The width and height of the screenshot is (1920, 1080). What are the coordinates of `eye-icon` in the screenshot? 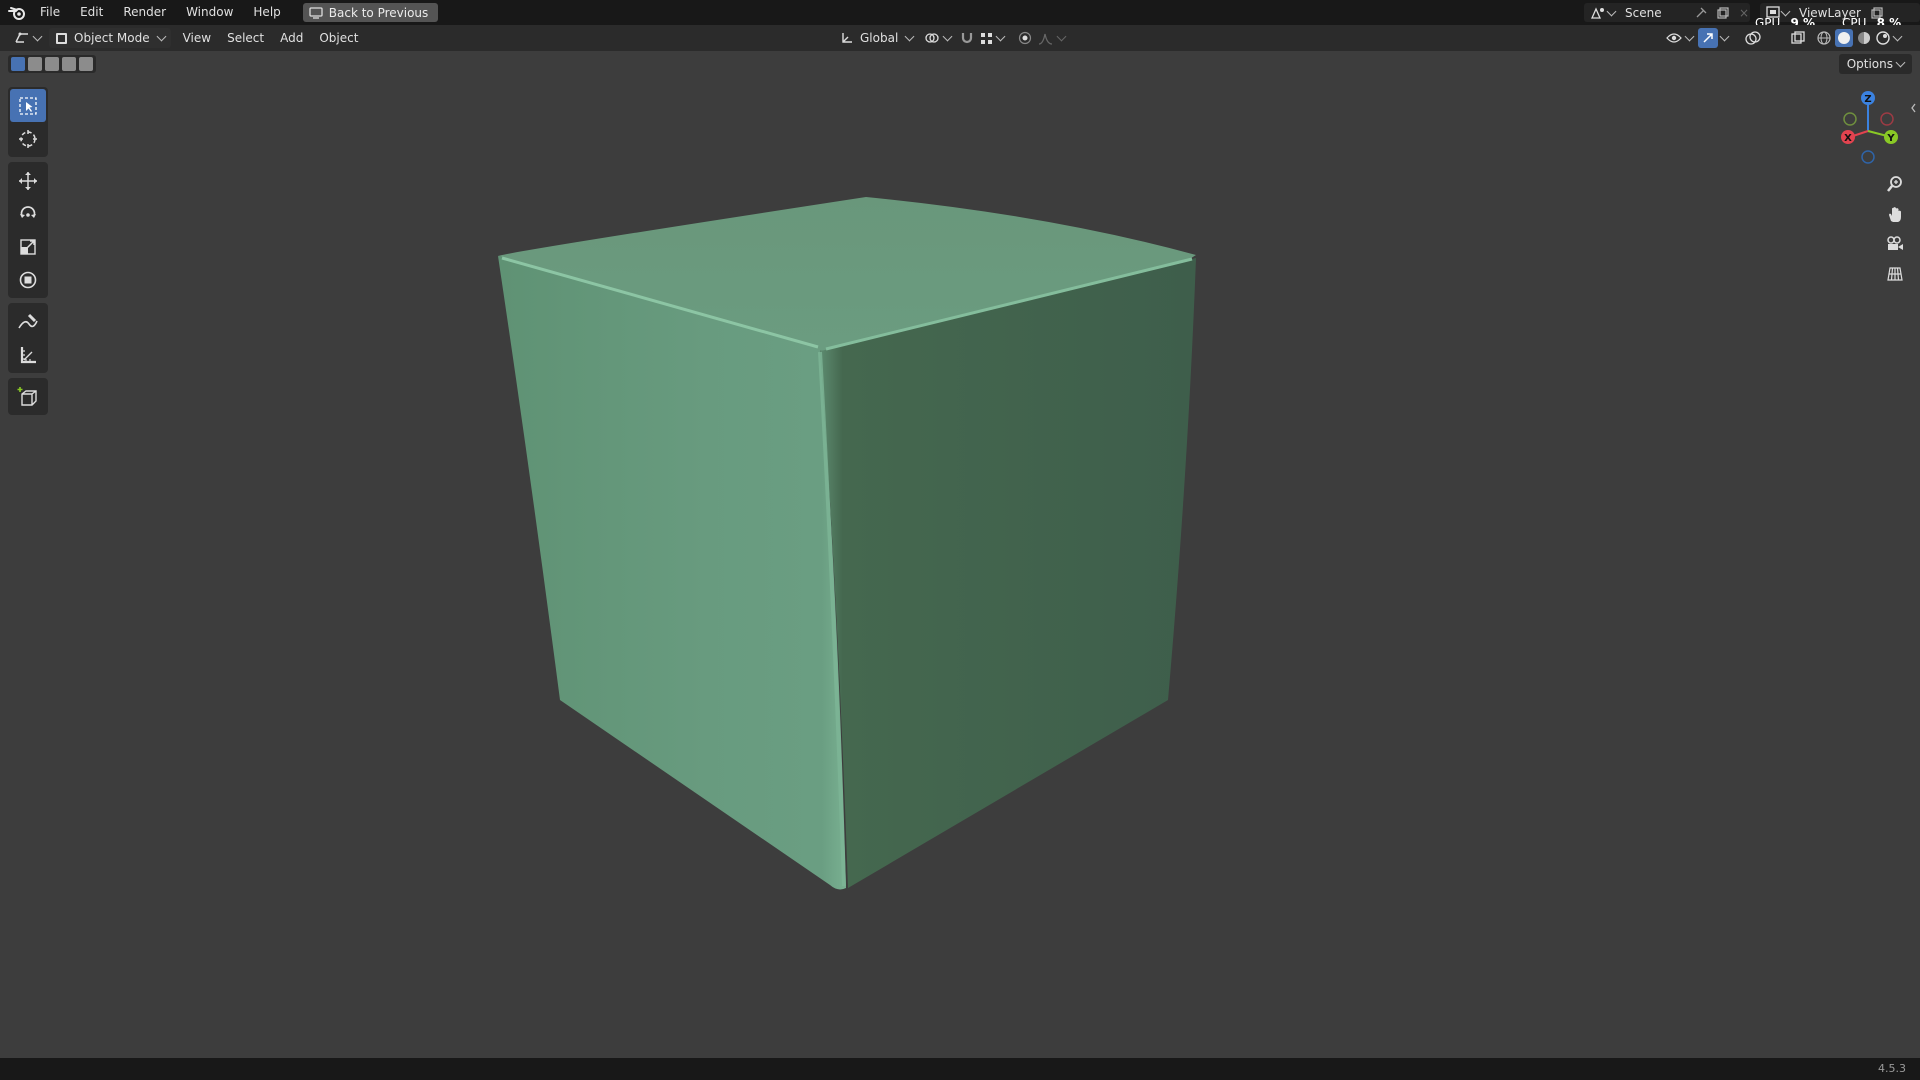 It's located at (1674, 38).